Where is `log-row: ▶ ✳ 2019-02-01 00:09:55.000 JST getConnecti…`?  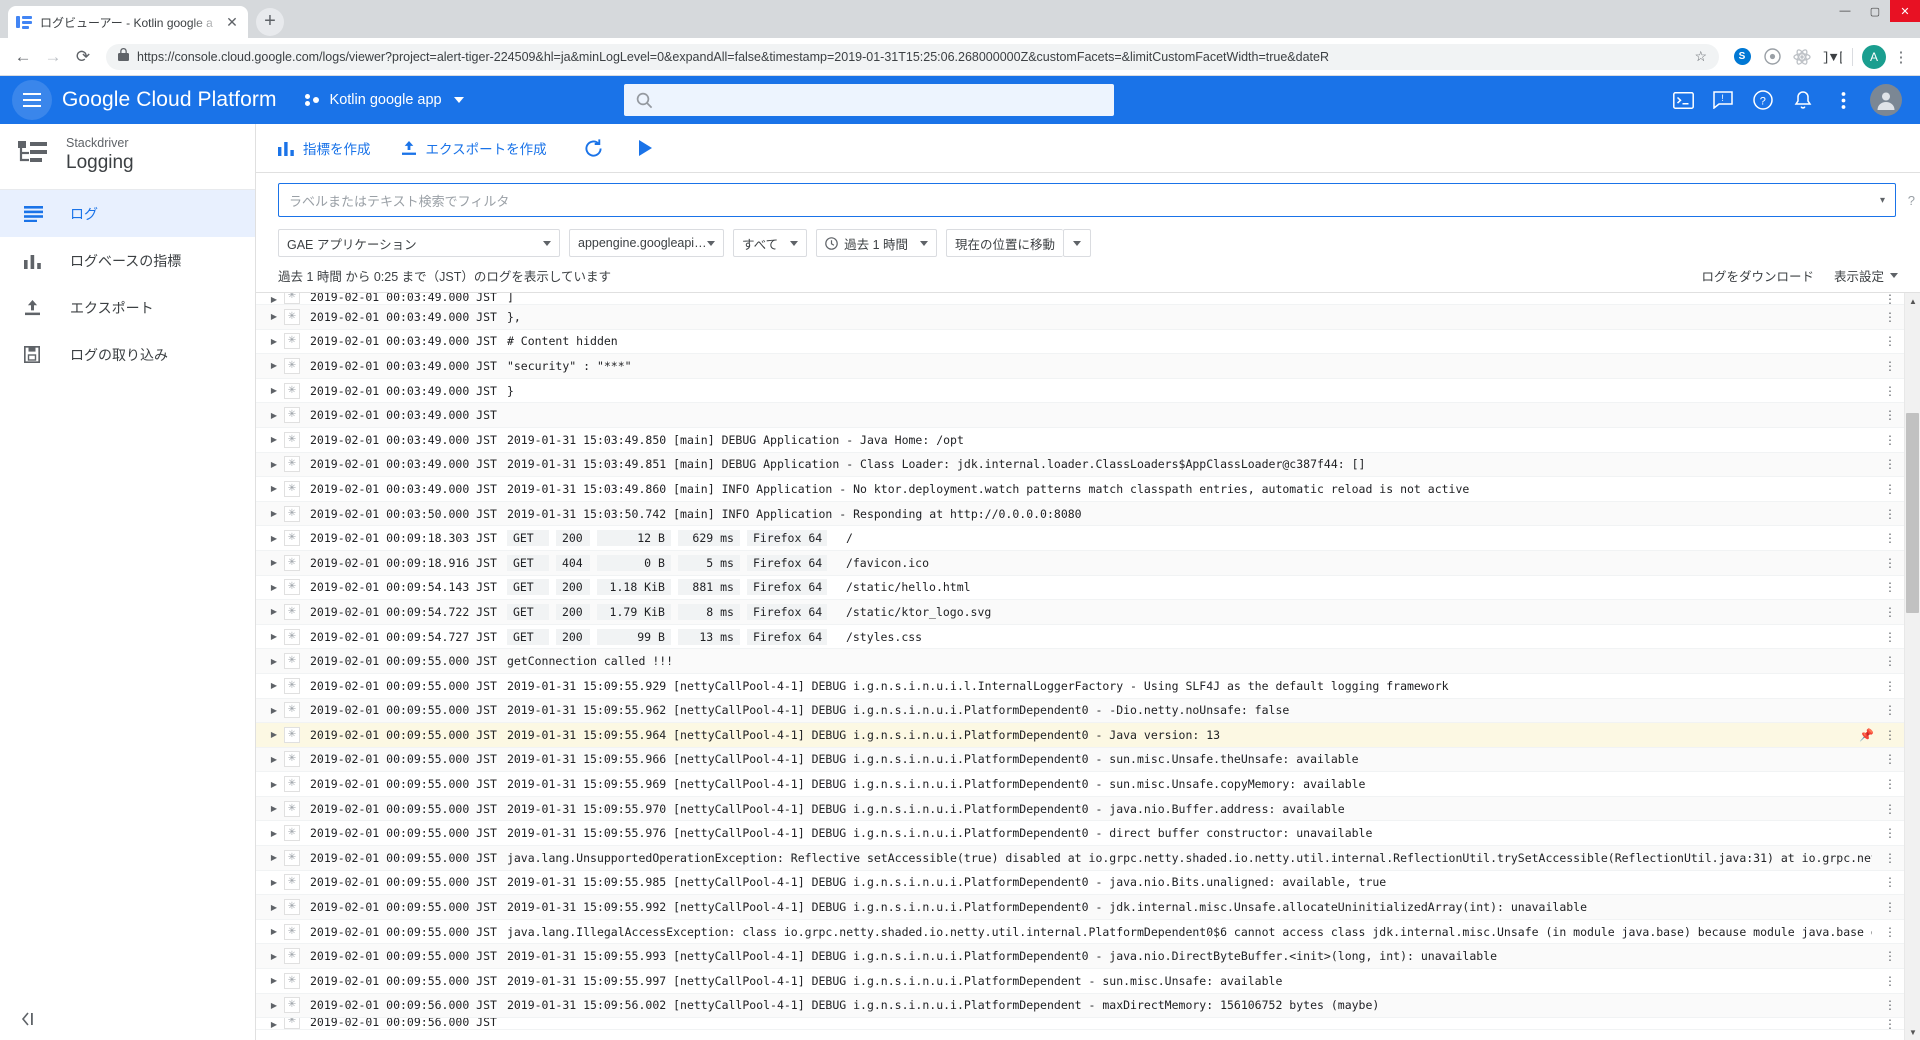
log-row: ▶ ✳ 2019-02-01 00:09:55.000 JST getConnecti… is located at coordinates (1080, 661).